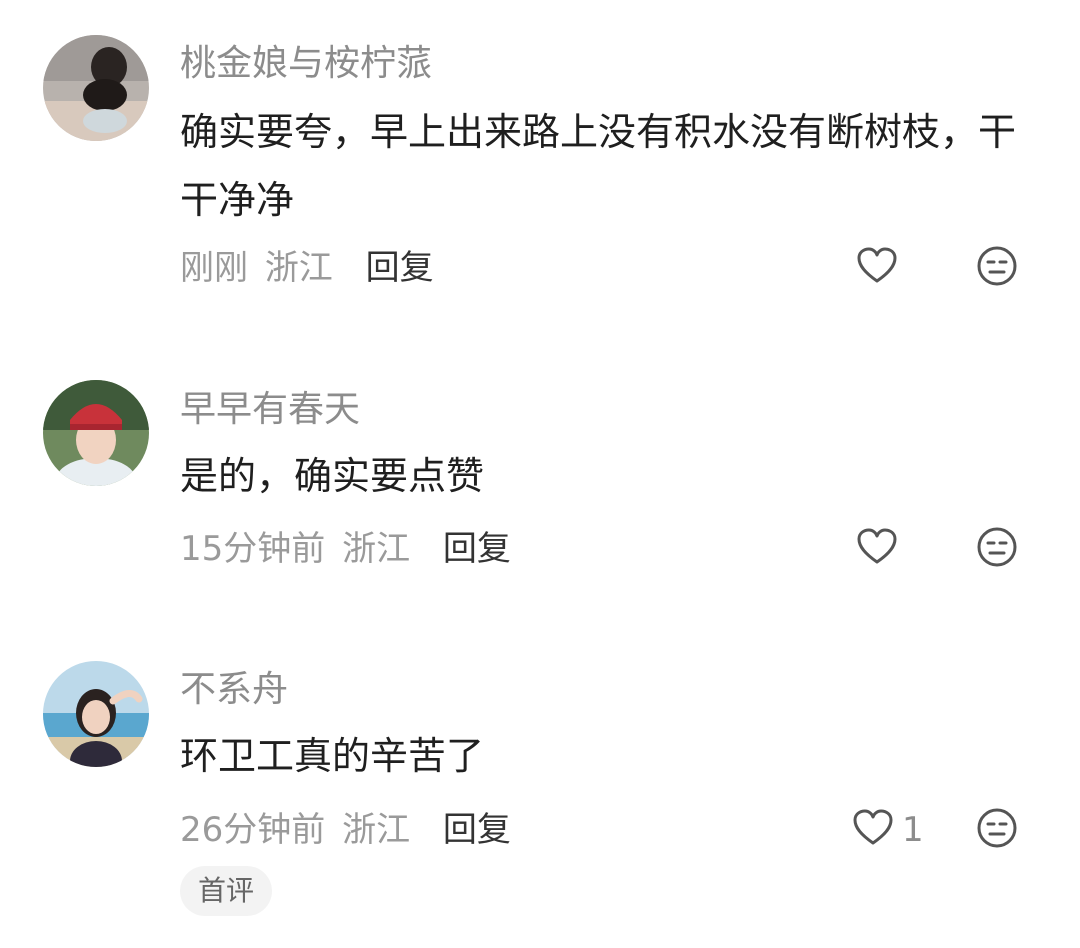 The image size is (1080, 948). I want to click on first-comment-badge: 首评, so click(226, 891).